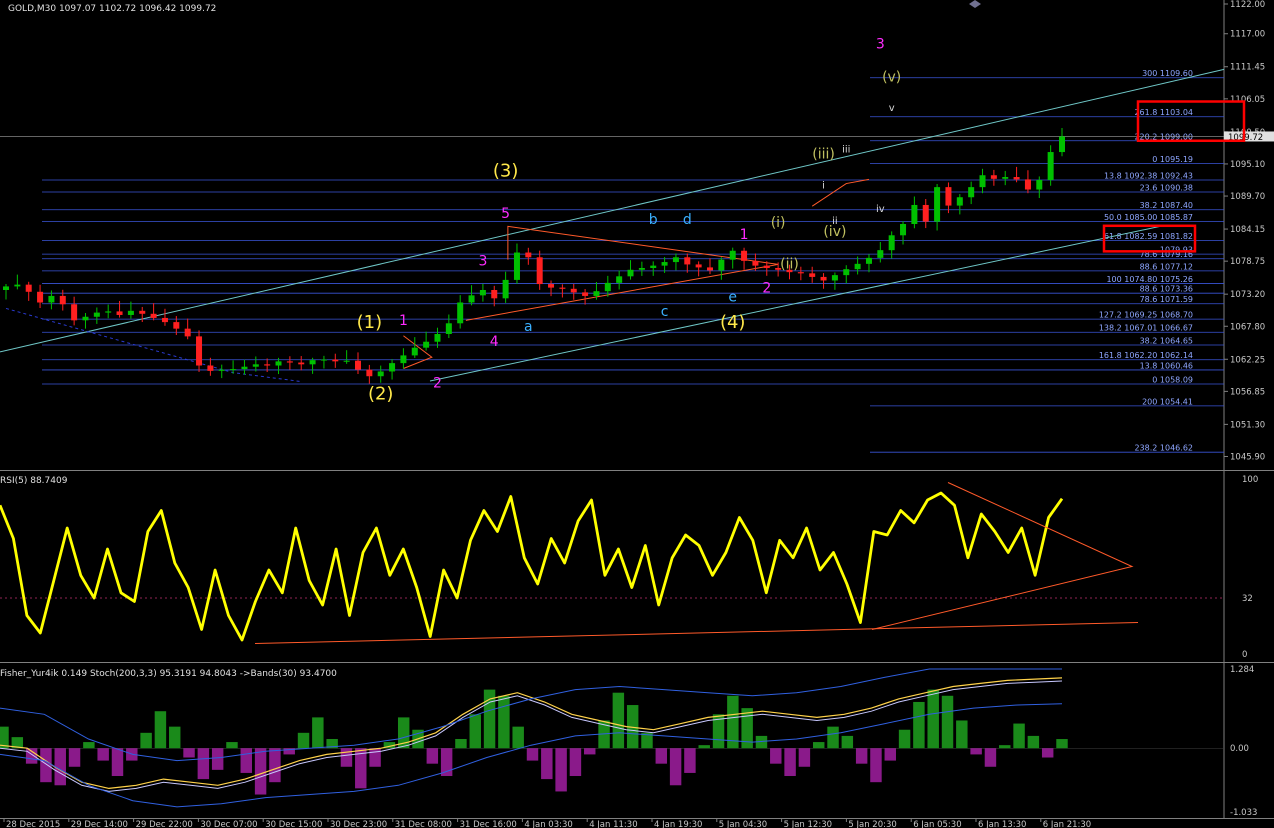  Describe the element at coordinates (33, 824) in the screenshot. I see `time-tick-label: 28 Dec 2015` at that location.